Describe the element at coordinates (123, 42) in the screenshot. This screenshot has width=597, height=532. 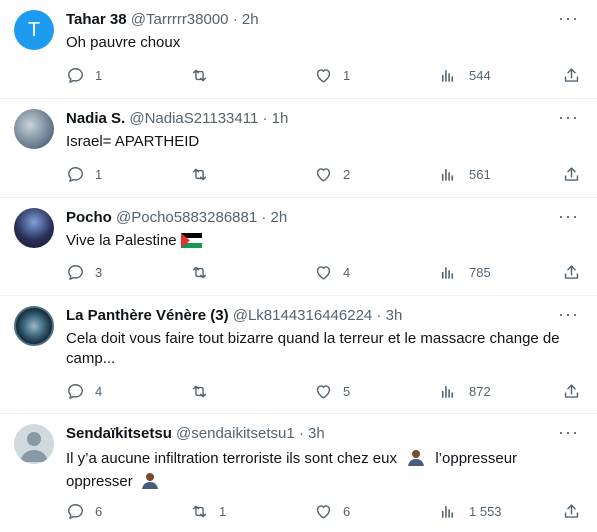
I see `tweet-text-line: Oh pauvre choux` at that location.